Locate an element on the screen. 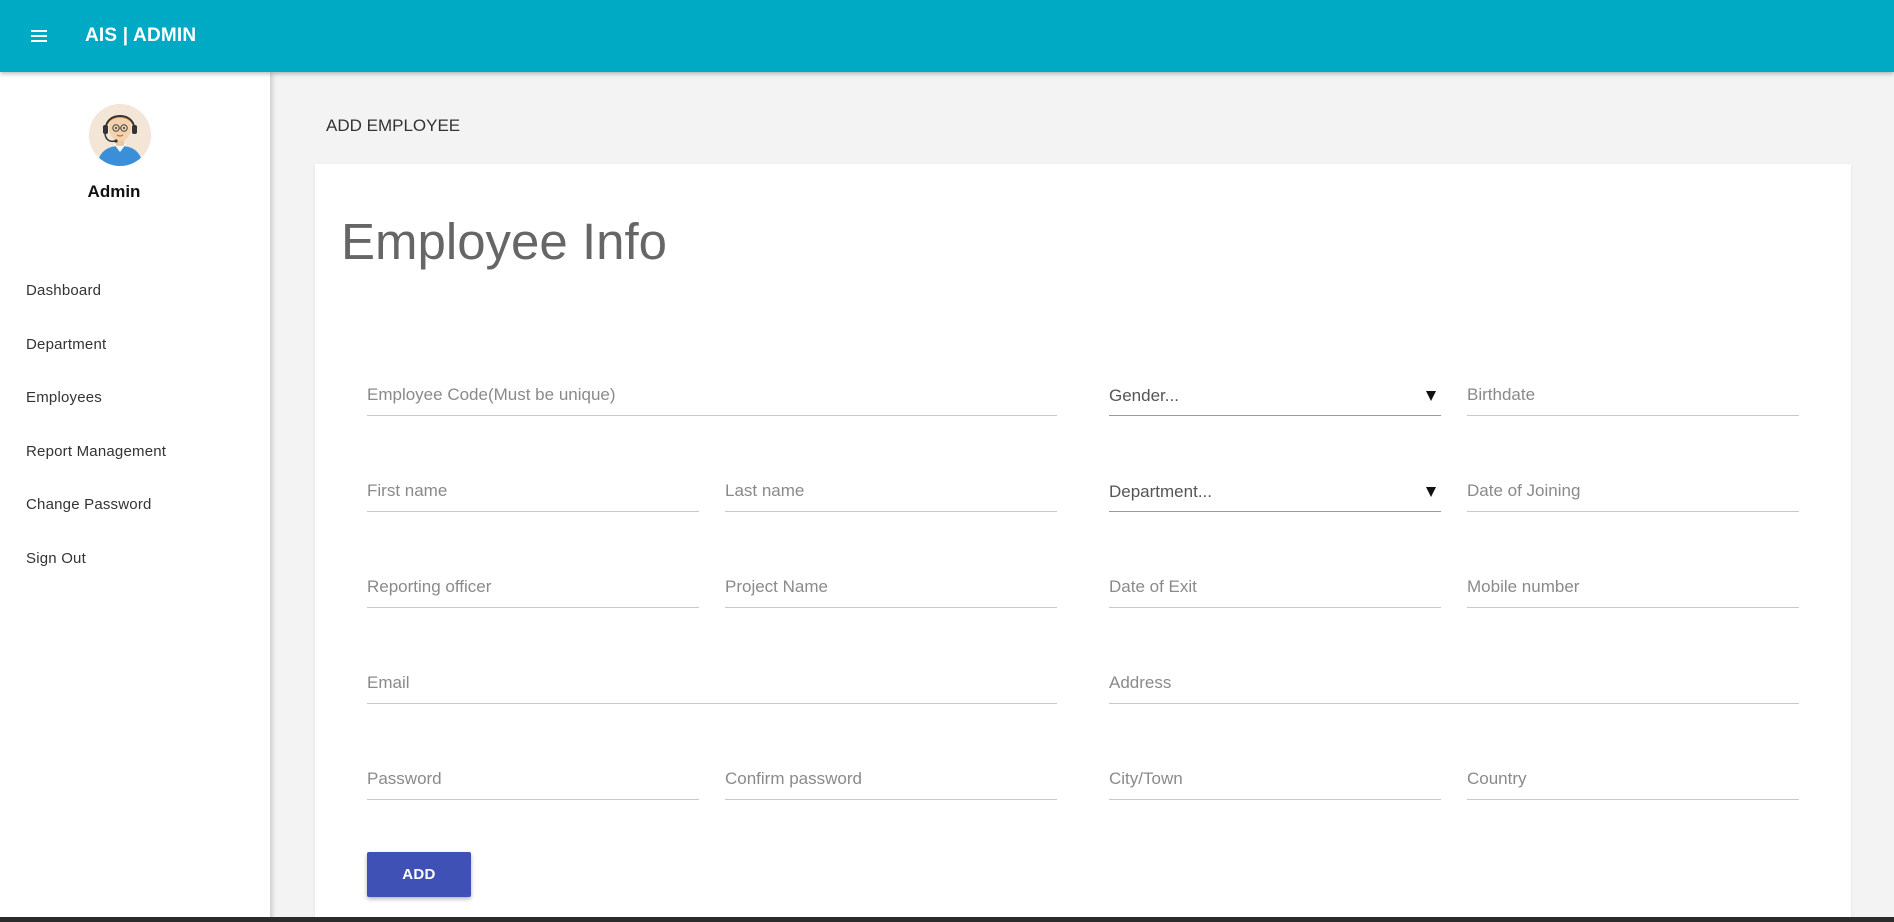  confirm-password-field is located at coordinates (891, 780).